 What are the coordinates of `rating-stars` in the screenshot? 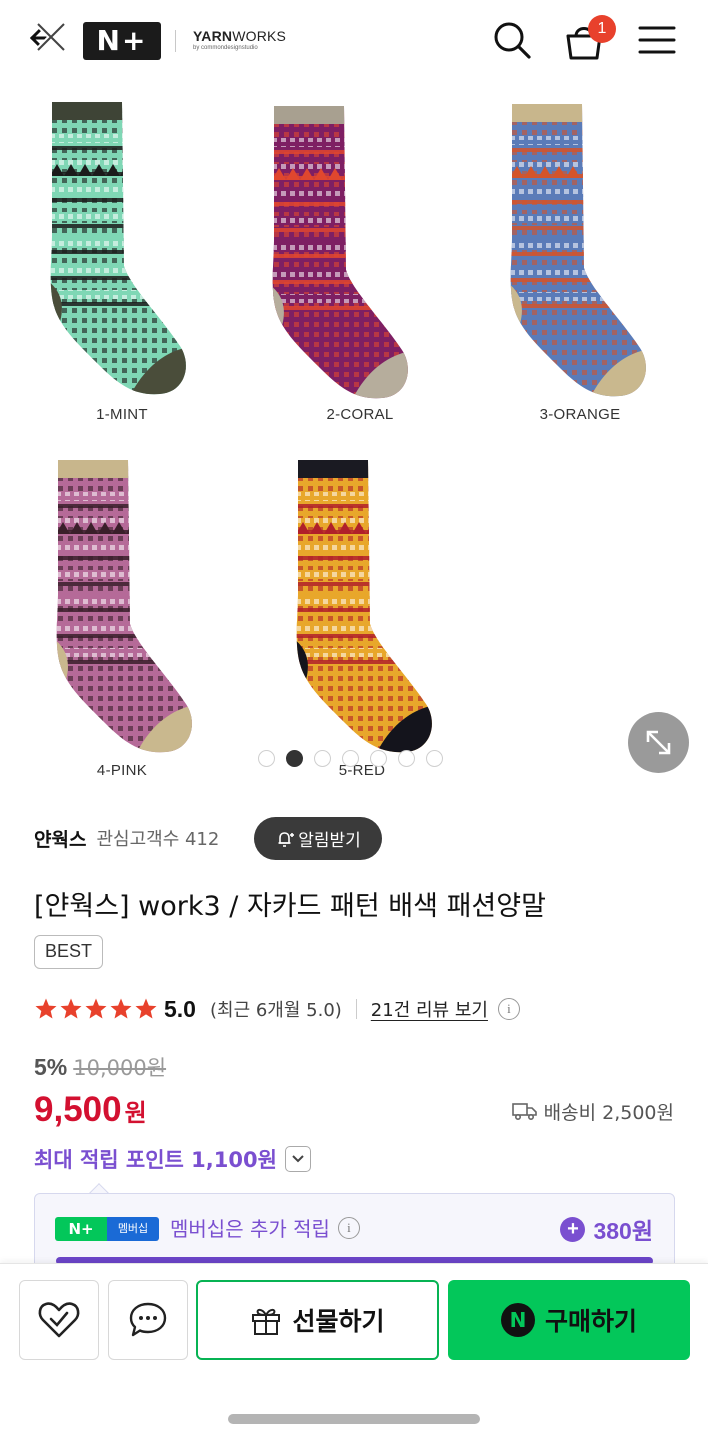 It's located at (96, 1009).